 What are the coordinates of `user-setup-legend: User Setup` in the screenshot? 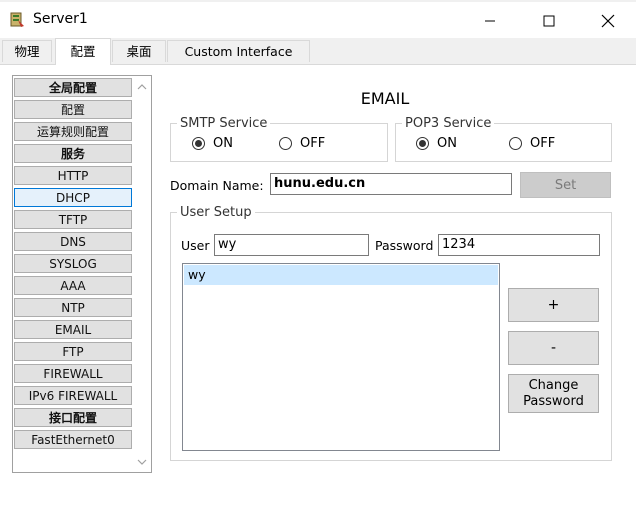 It's located at (216, 212).